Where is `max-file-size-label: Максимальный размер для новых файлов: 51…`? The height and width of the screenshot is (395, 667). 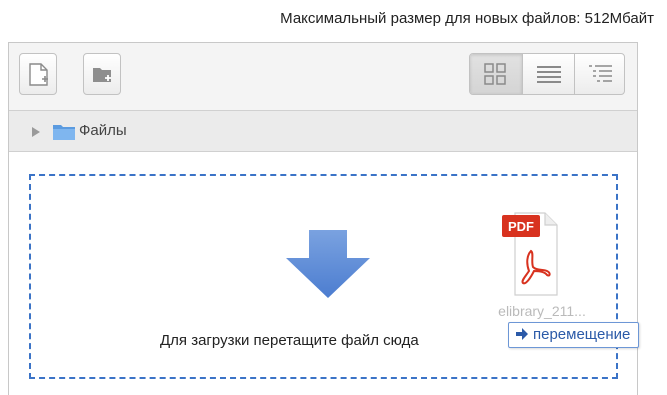 max-file-size-label: Максимальный размер для новых файлов: 51… is located at coordinates (467, 18).